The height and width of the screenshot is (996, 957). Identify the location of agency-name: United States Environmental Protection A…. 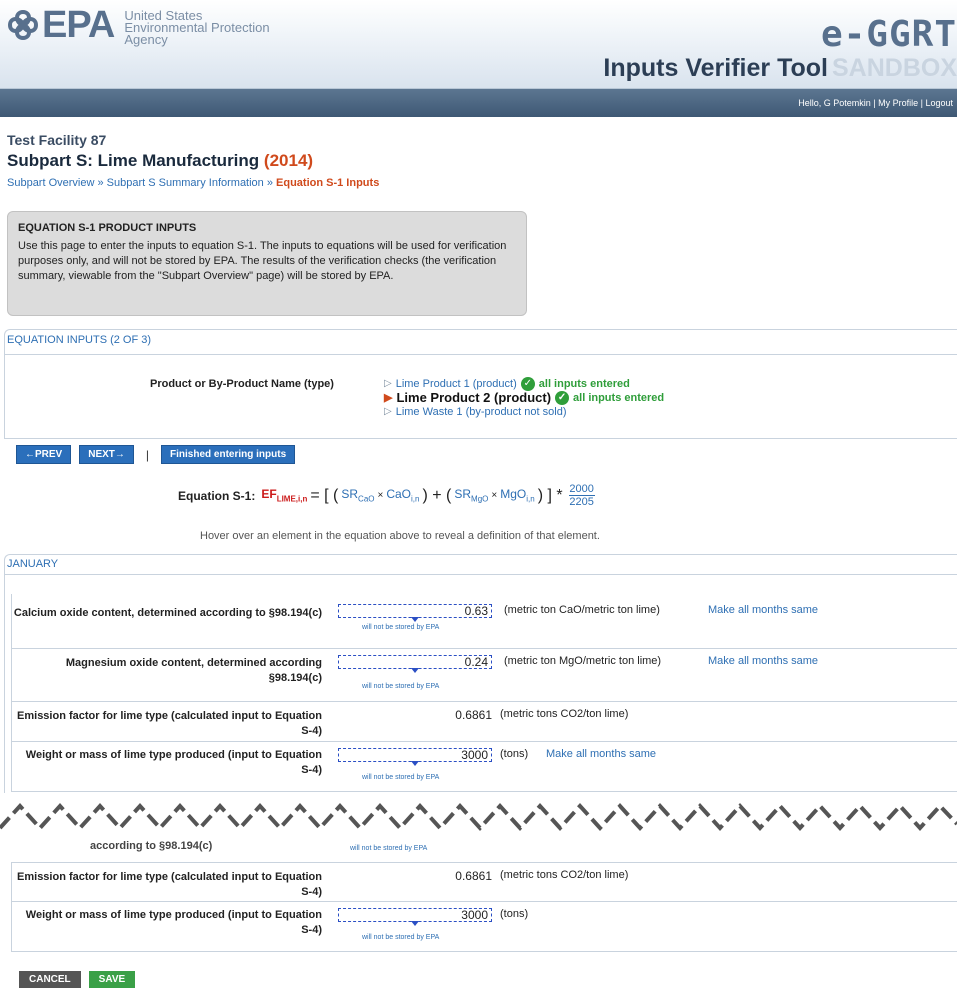
(196, 28).